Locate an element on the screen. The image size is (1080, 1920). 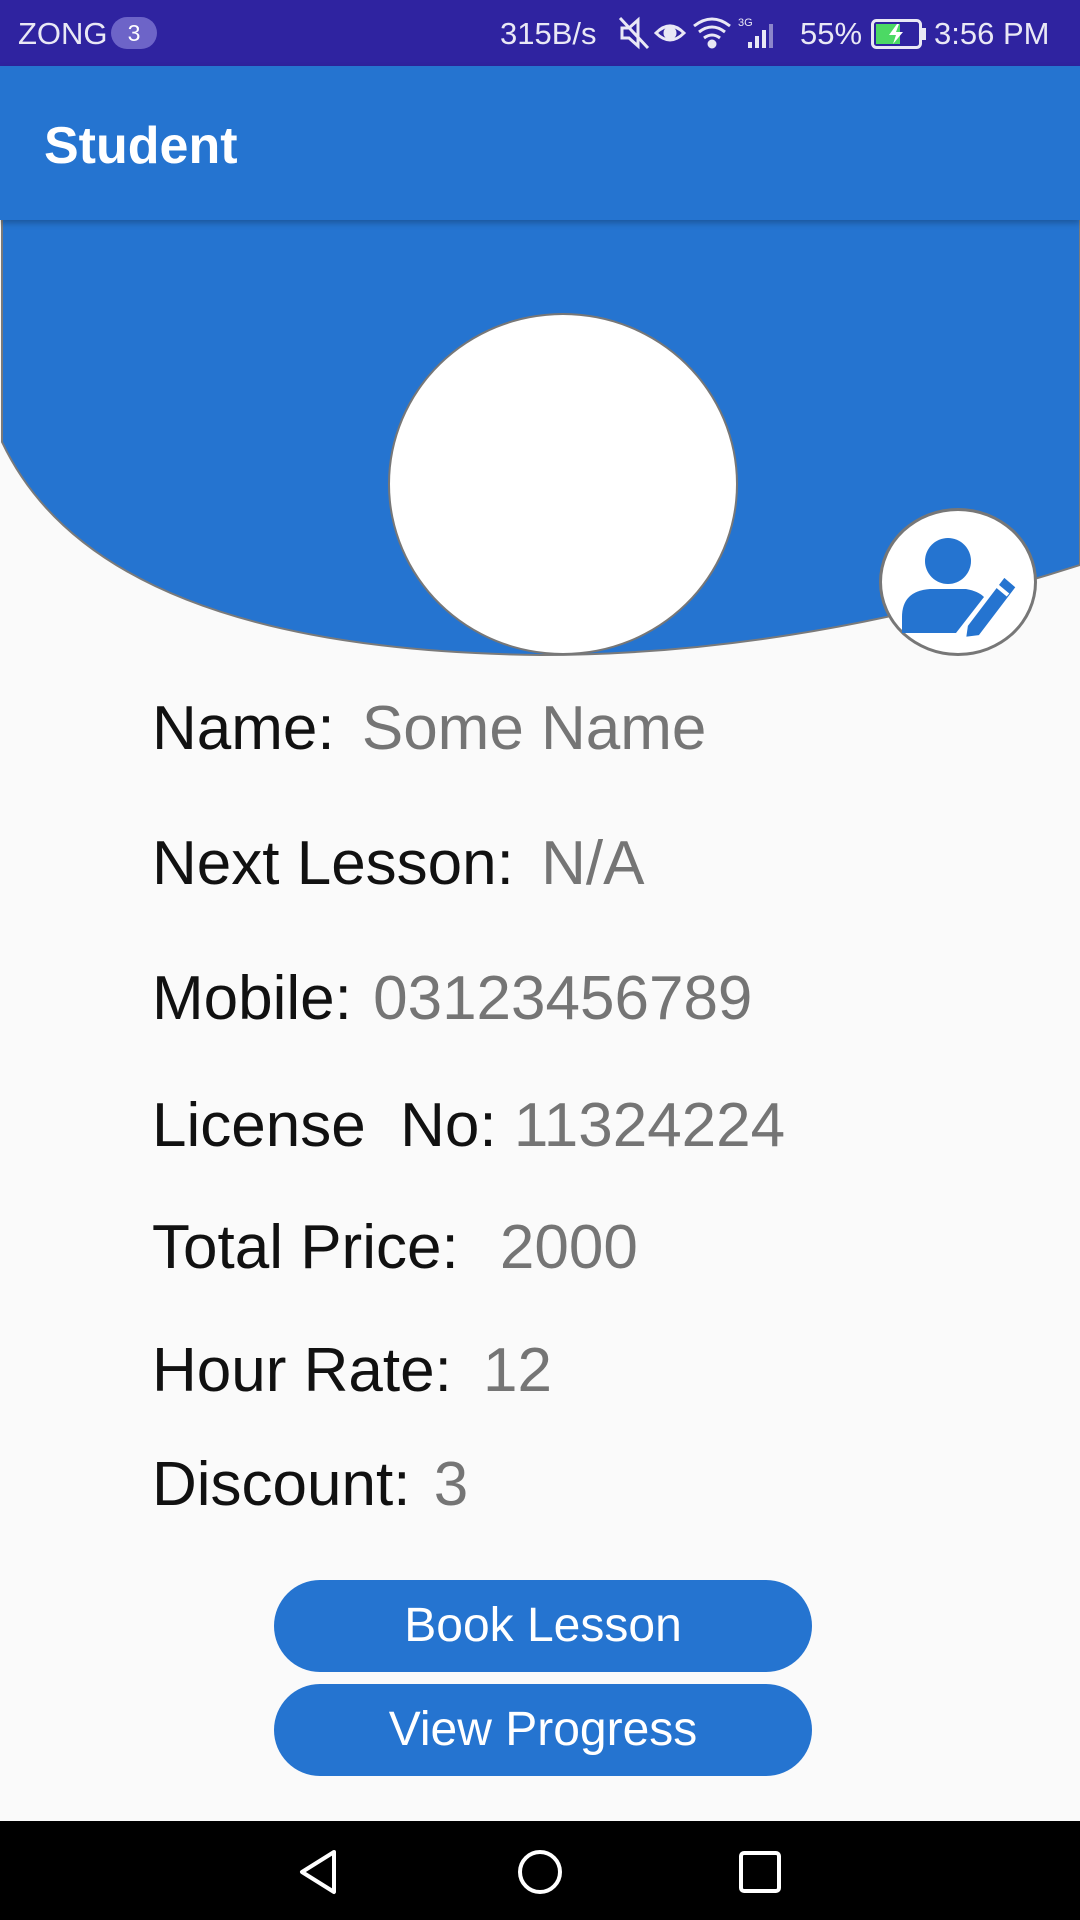
app-bar: Student is located at coordinates (540, 143).